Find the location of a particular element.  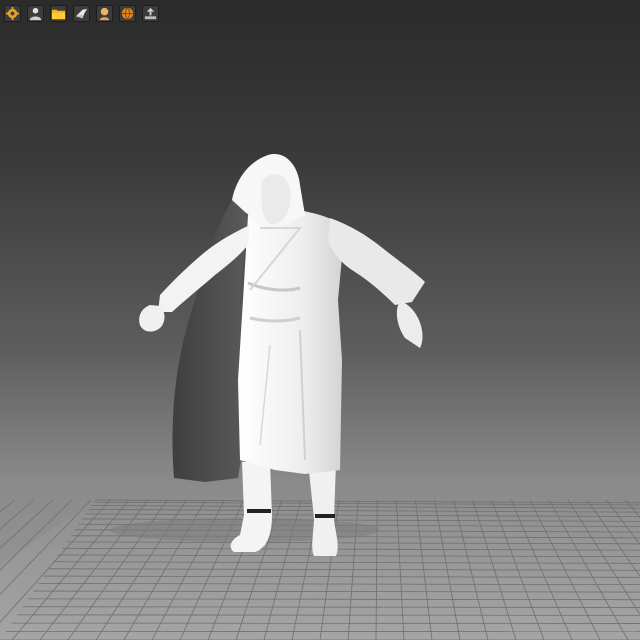

coat-body is located at coordinates (291, 342).